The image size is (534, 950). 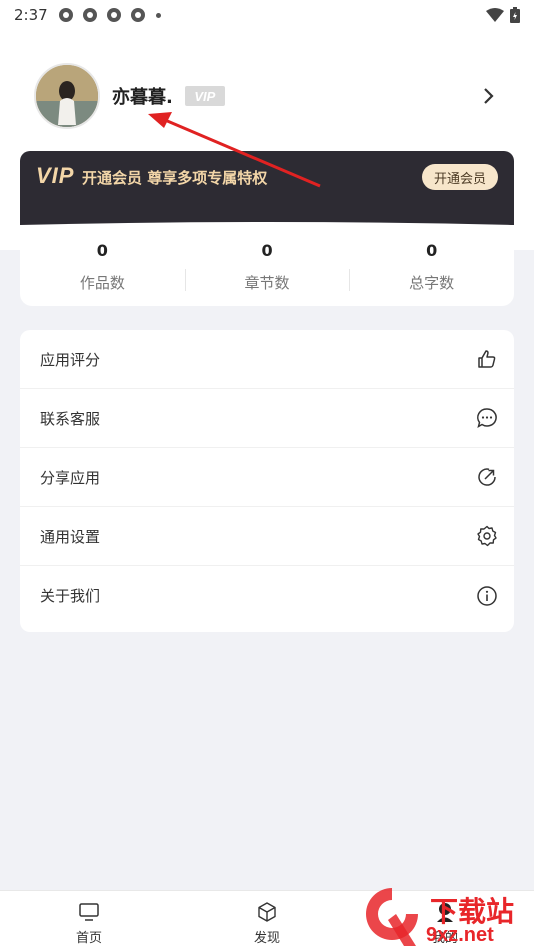 What do you see at coordinates (267, 15) in the screenshot?
I see `status-bar: 2:37` at bounding box center [267, 15].